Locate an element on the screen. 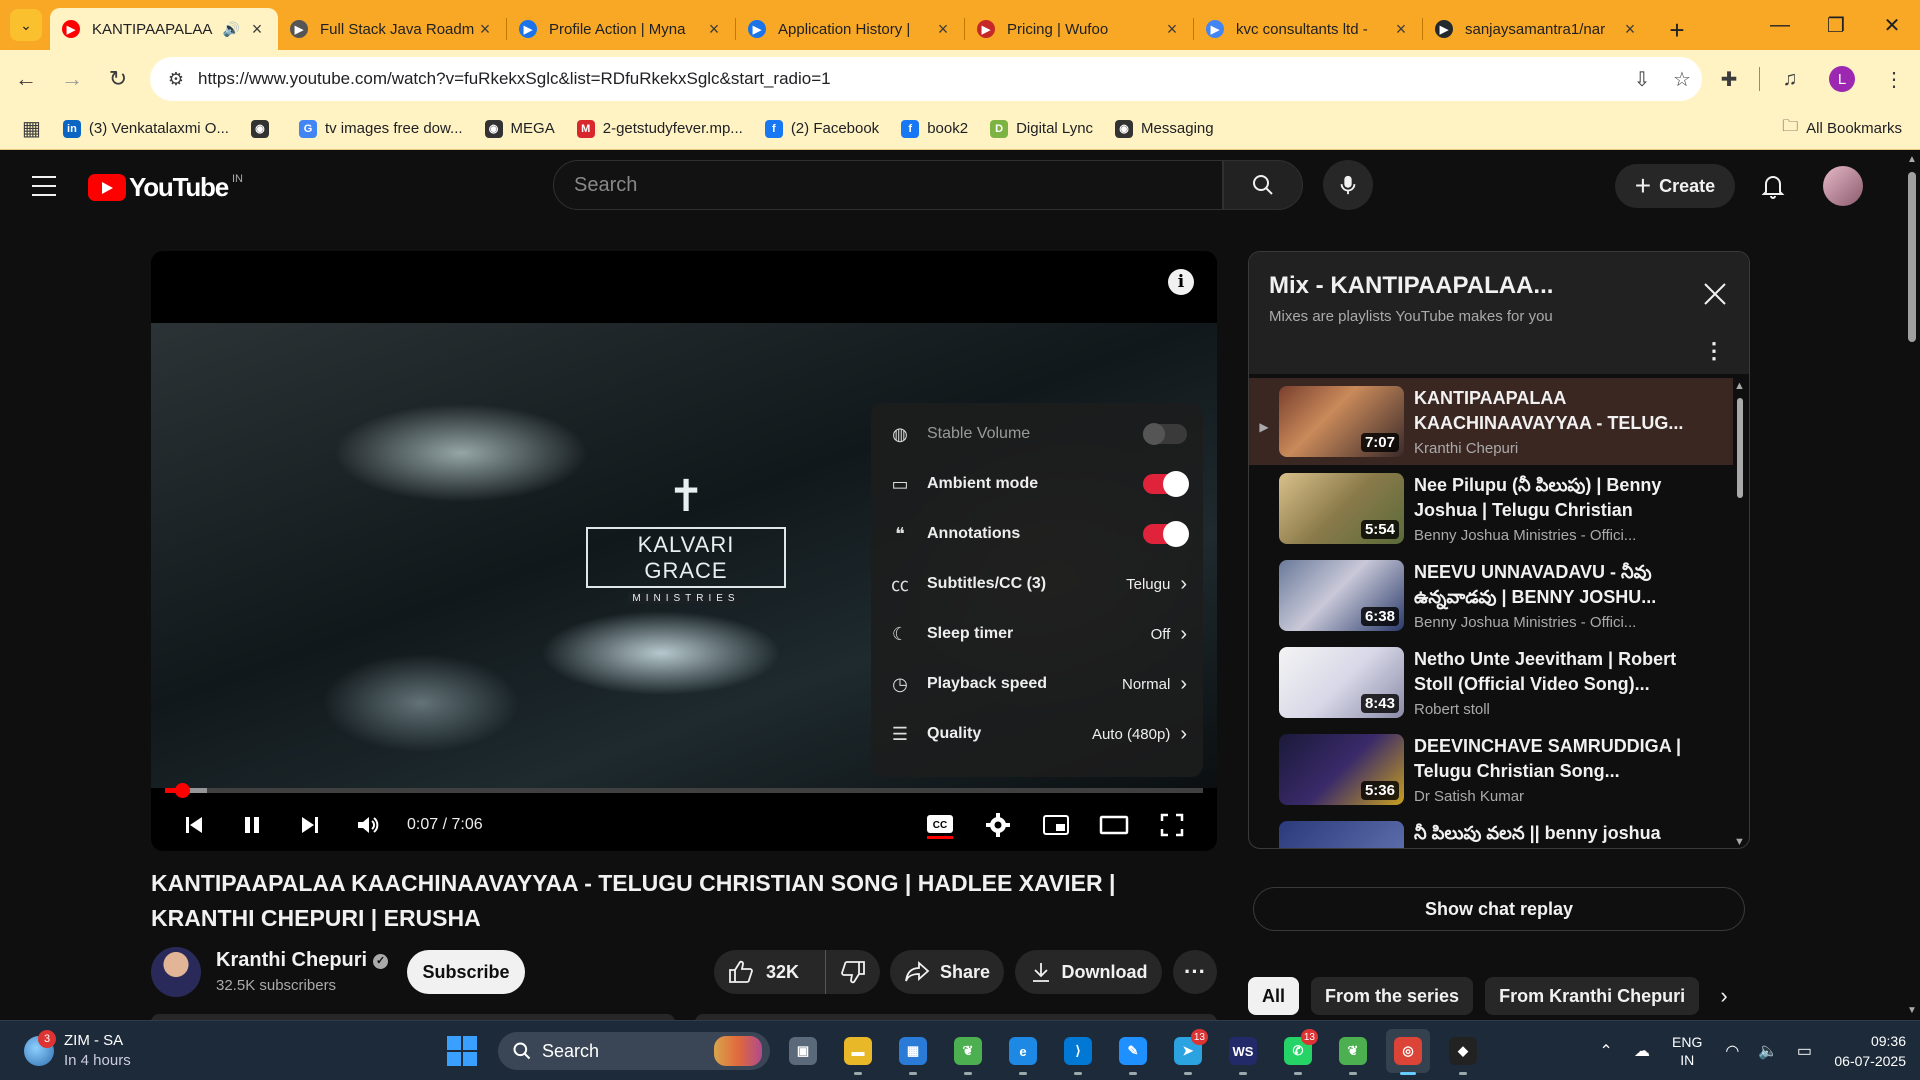 The width and height of the screenshot is (1920, 1080). filter-chip: All is located at coordinates (1274, 996).